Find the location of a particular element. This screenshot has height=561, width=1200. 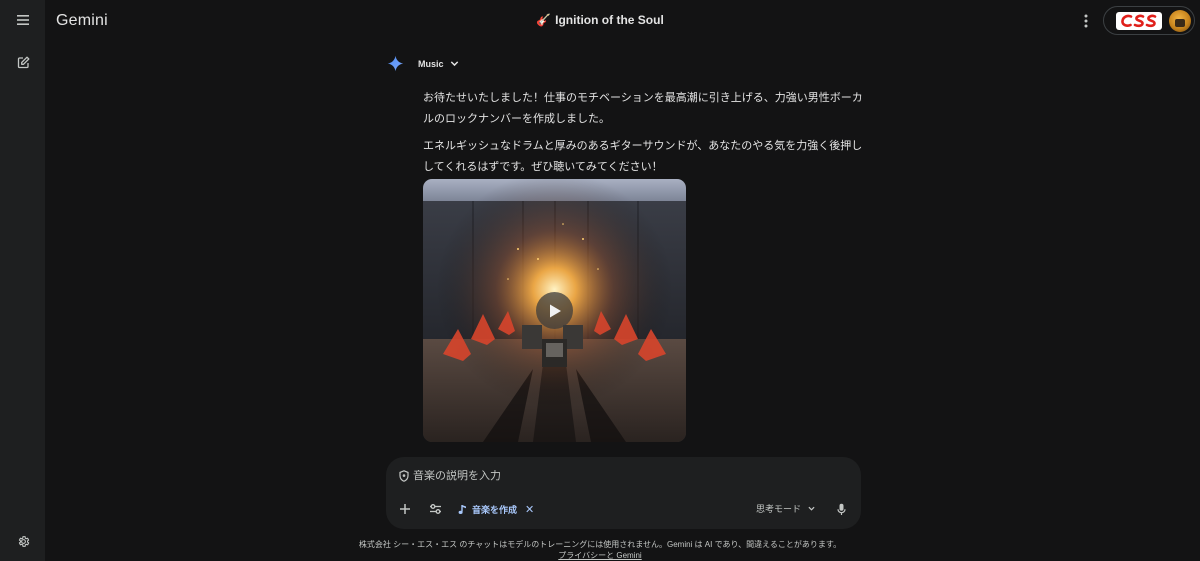

organization-logo-graphic is located at coordinates (1139, 21).